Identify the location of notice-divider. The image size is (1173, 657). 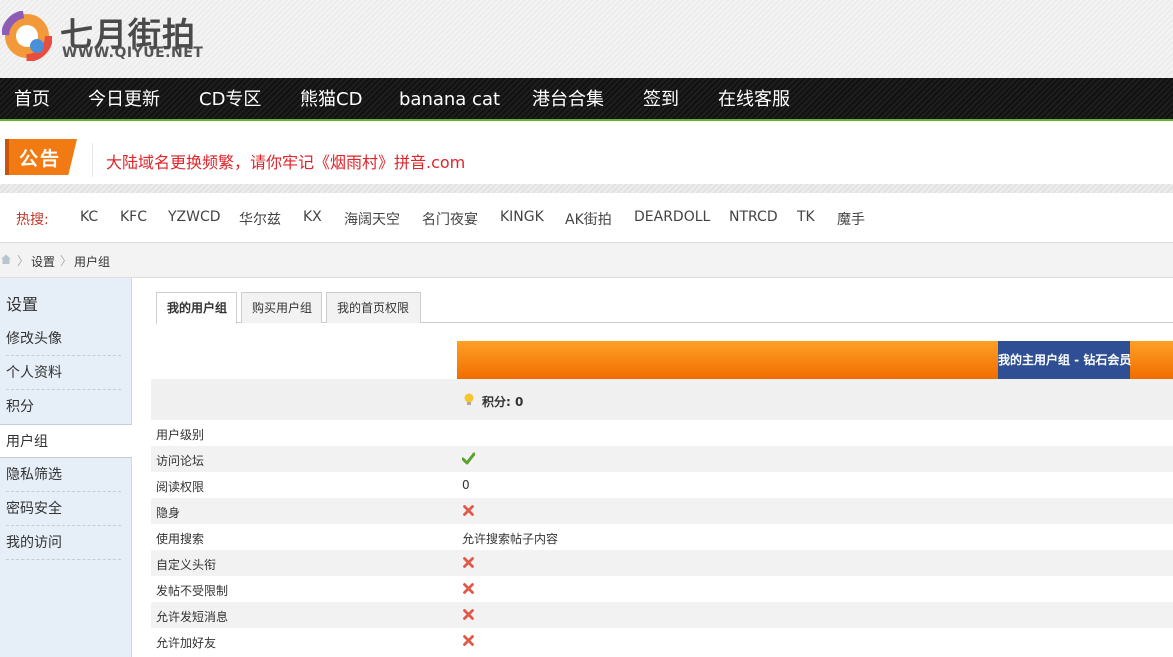
(92, 160).